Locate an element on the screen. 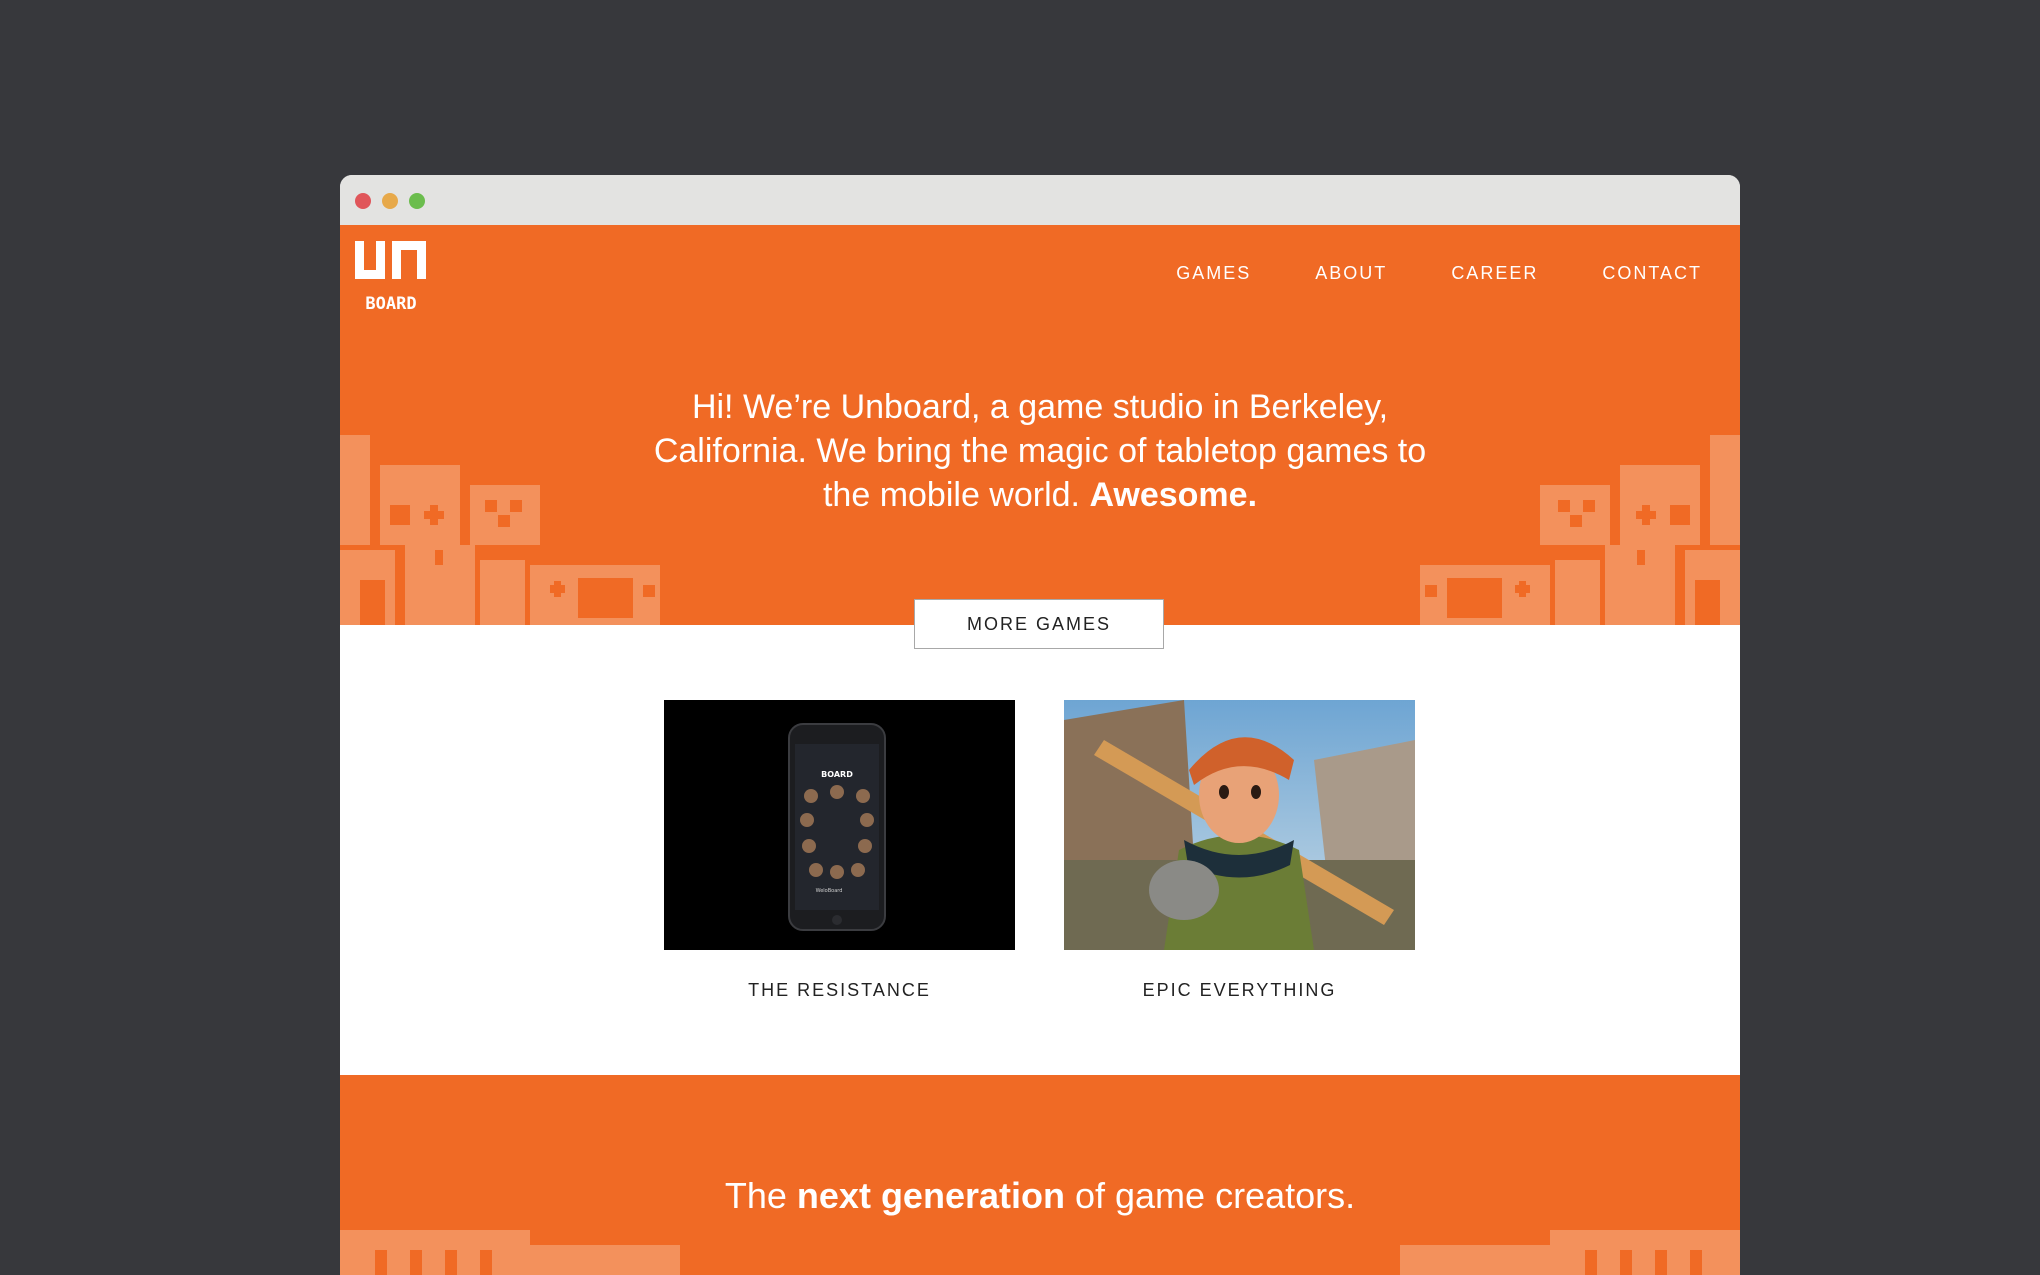 The height and width of the screenshot is (1275, 2040). nav-about: ABOUT is located at coordinates (1351, 273).